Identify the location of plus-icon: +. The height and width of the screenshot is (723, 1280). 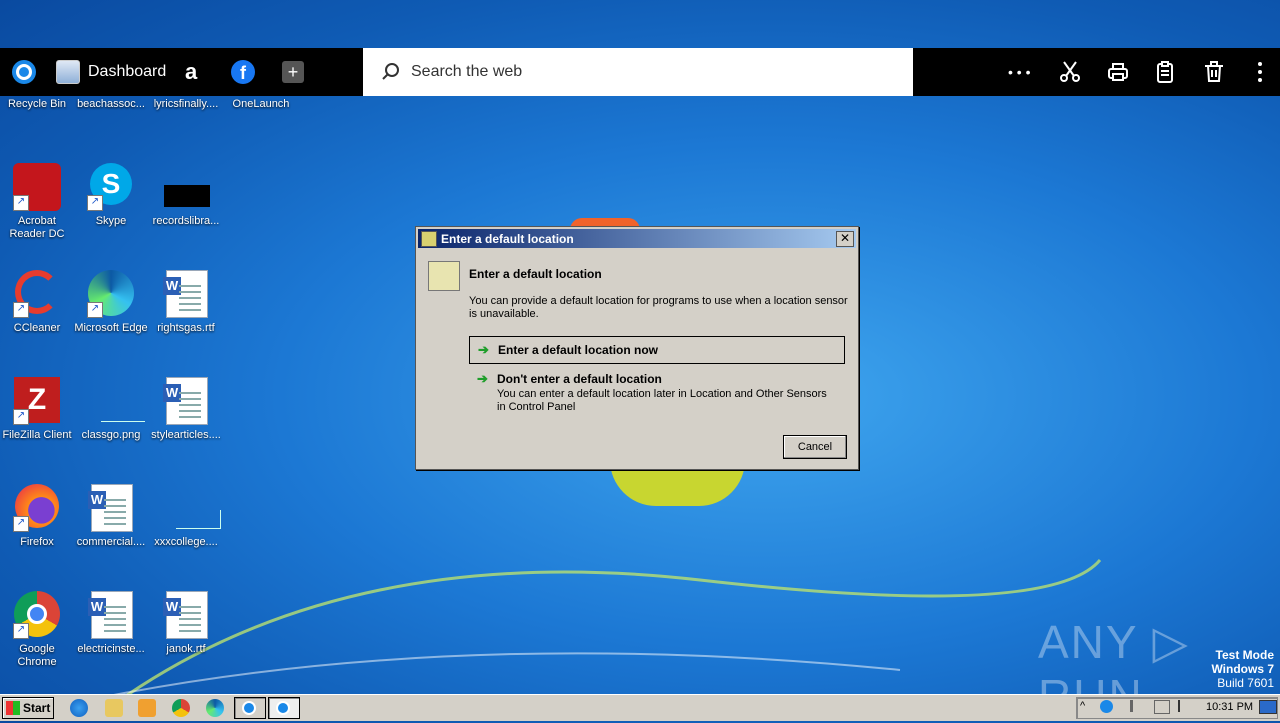
(293, 72).